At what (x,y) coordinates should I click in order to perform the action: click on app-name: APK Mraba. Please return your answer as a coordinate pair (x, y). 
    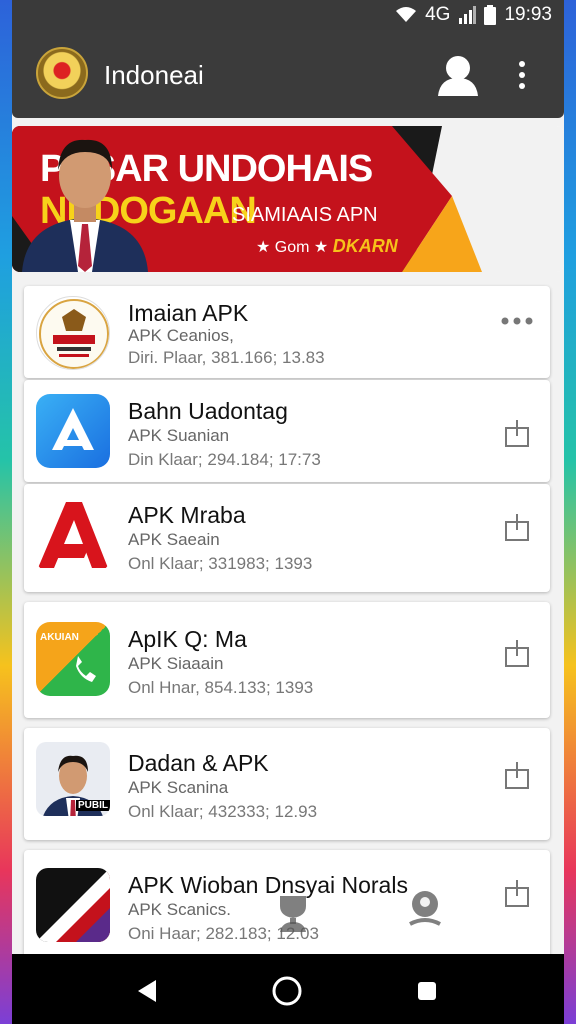
    Looking at the image, I should click on (187, 515).